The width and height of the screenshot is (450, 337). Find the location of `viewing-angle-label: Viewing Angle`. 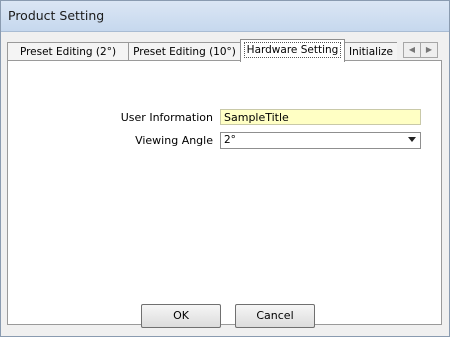

viewing-angle-label: Viewing Angle is located at coordinates (174, 140).